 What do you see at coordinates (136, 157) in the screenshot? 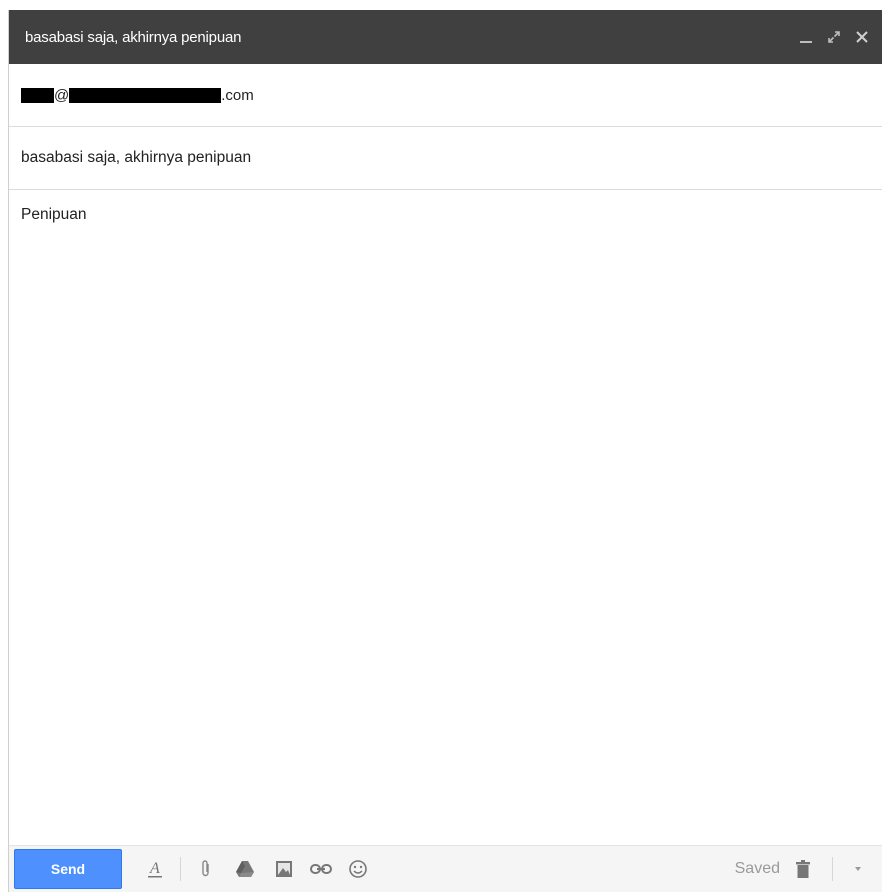
I see `subject-text: basabasi saja, akhirnya penipuan` at bounding box center [136, 157].